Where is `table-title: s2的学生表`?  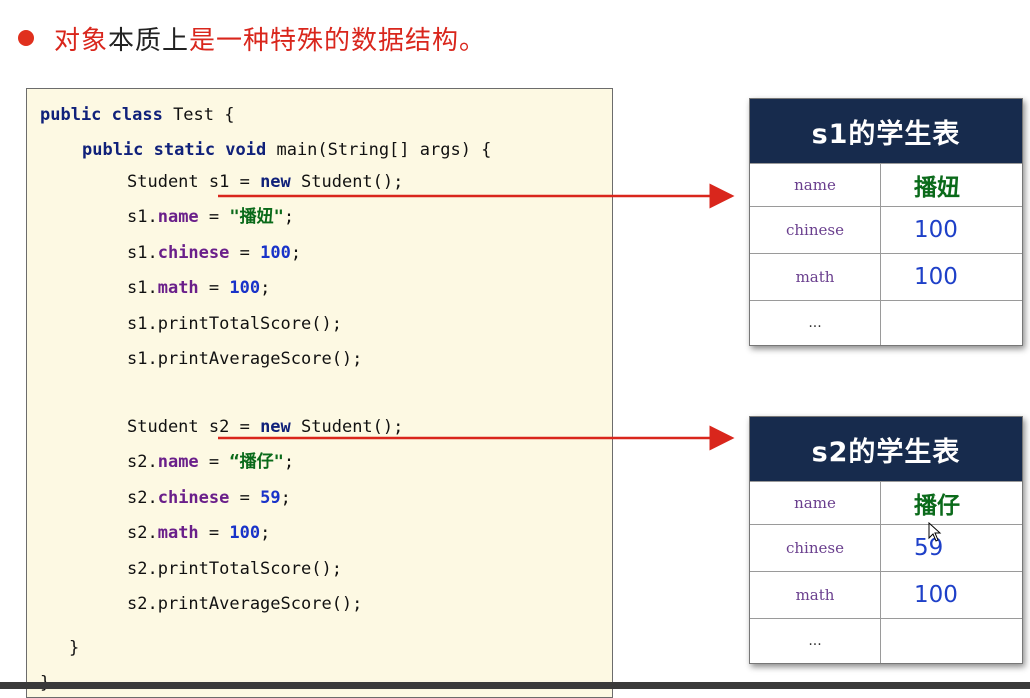 table-title: s2的学生表 is located at coordinates (886, 449).